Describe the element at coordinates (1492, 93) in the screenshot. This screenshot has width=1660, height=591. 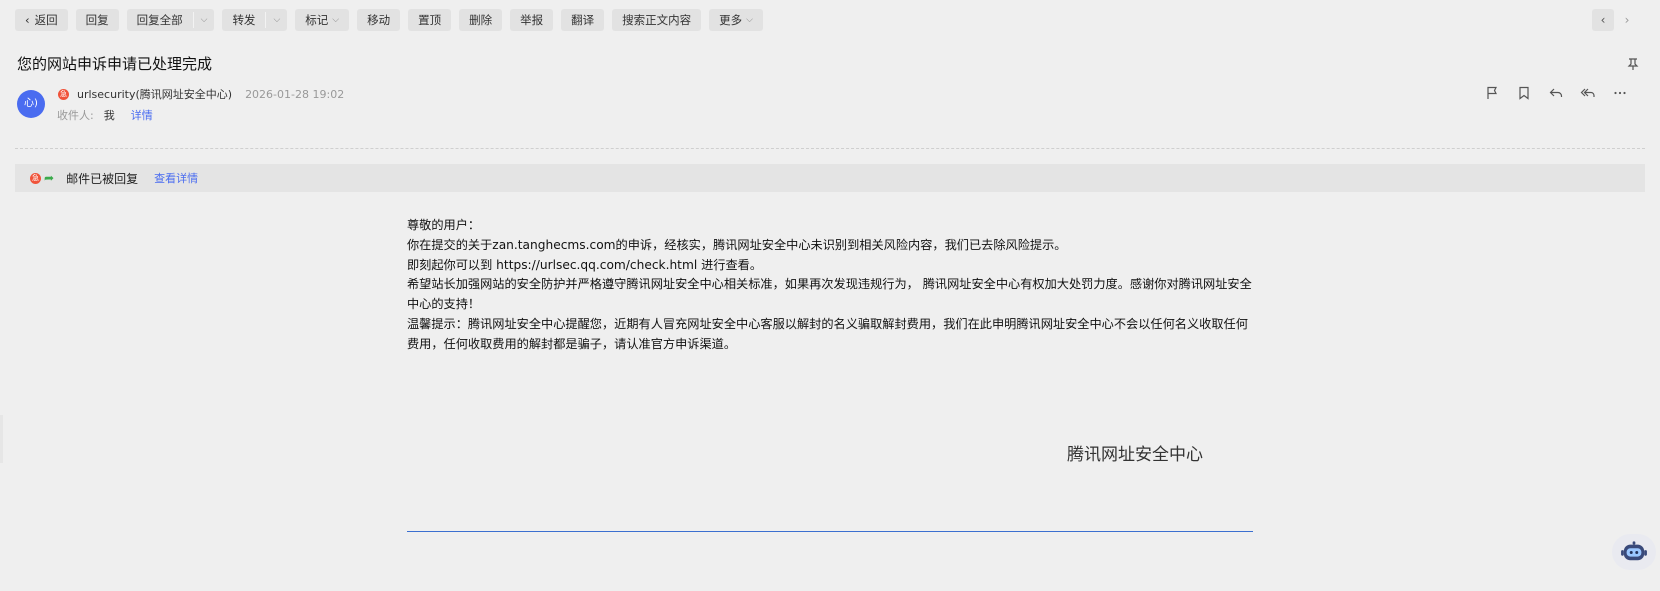
I see `flag-icon` at that location.